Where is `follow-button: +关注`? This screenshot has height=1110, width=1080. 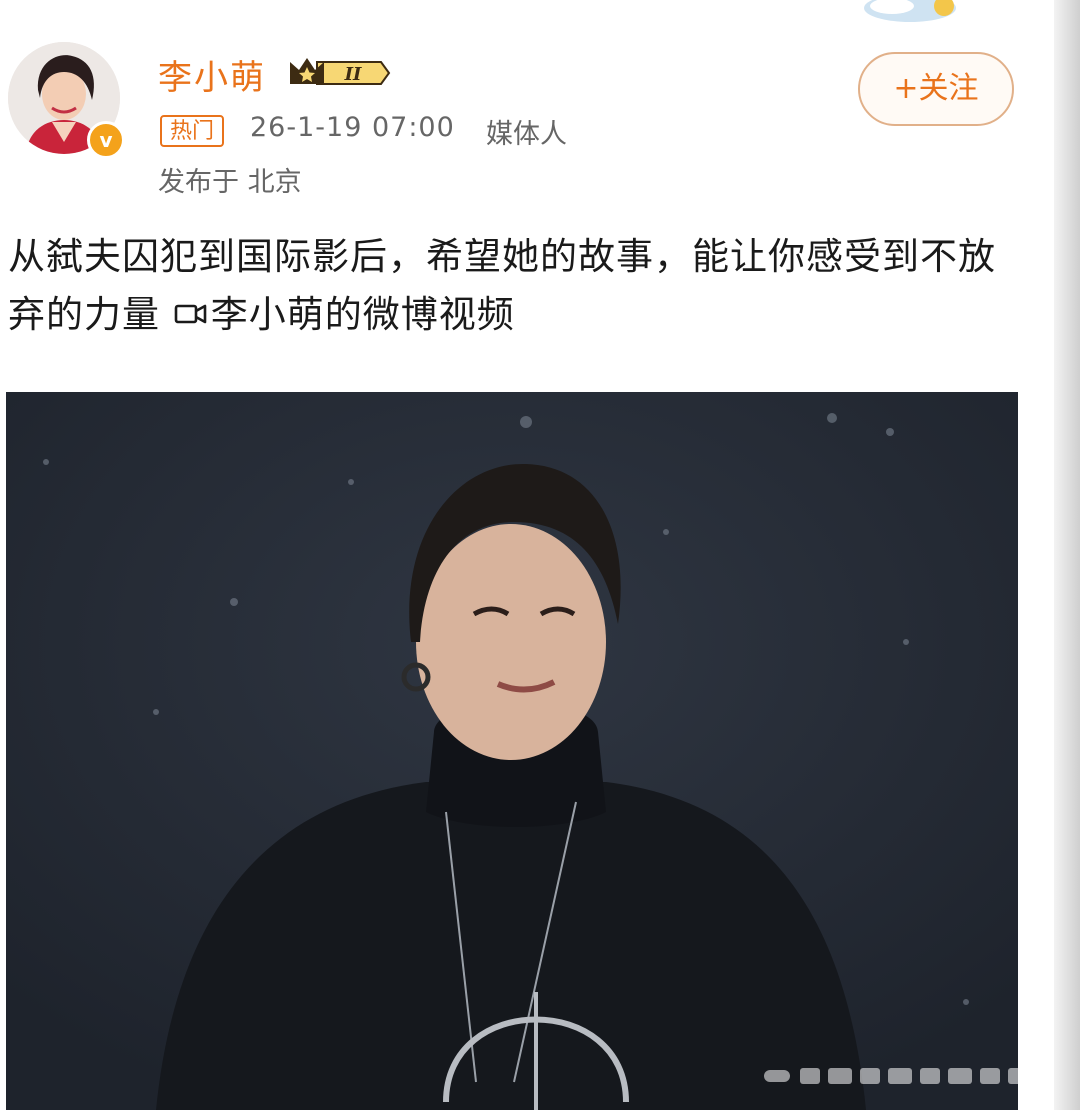 follow-button: +关注 is located at coordinates (936, 89).